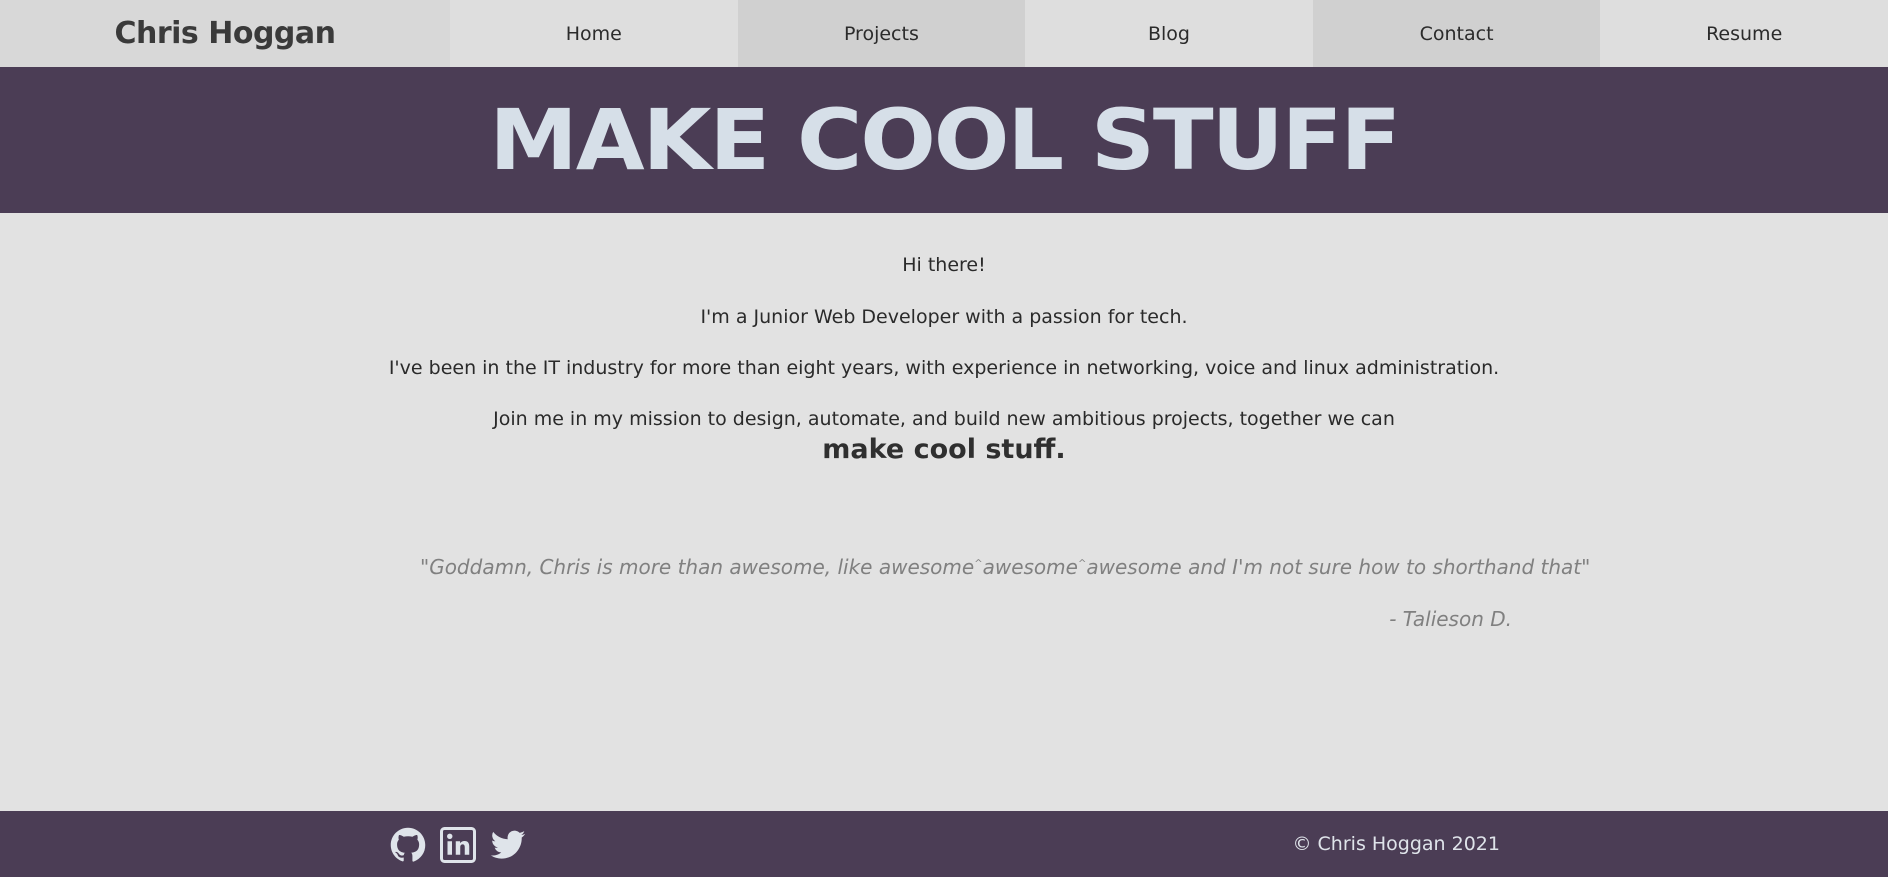  Describe the element at coordinates (978, 564) in the screenshot. I see `quote-caret-1: ^` at that location.